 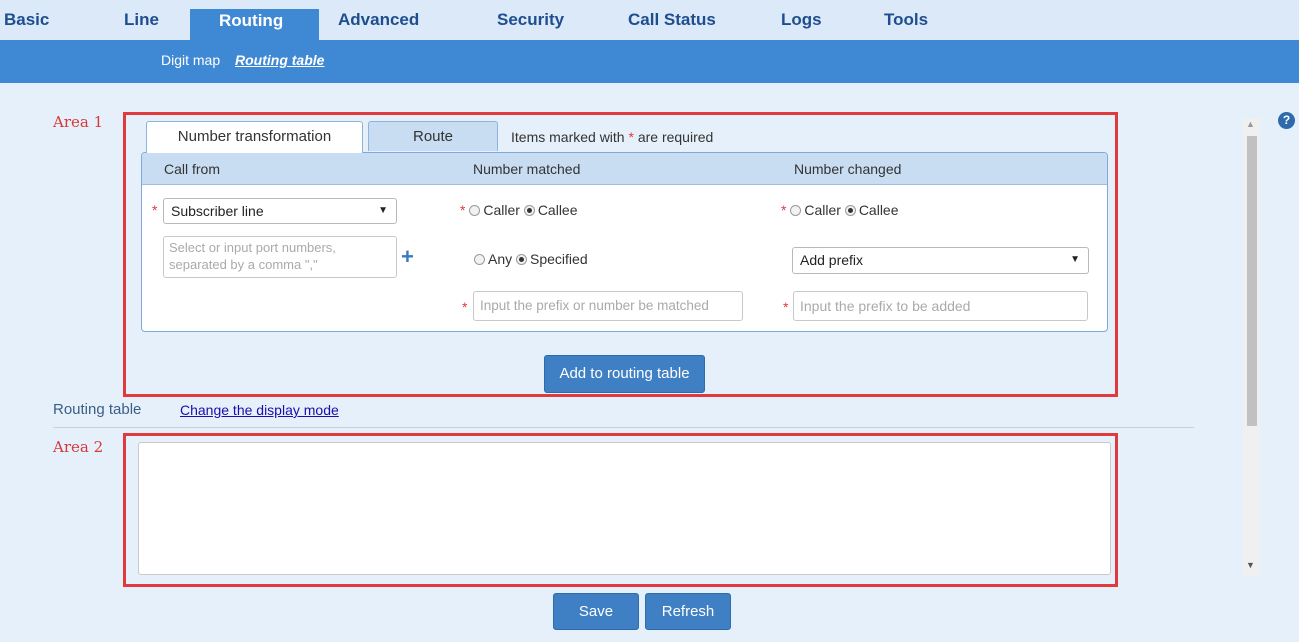 What do you see at coordinates (519, 210) in the screenshot?
I see `matched-side-radio-group: * Caller Callee` at bounding box center [519, 210].